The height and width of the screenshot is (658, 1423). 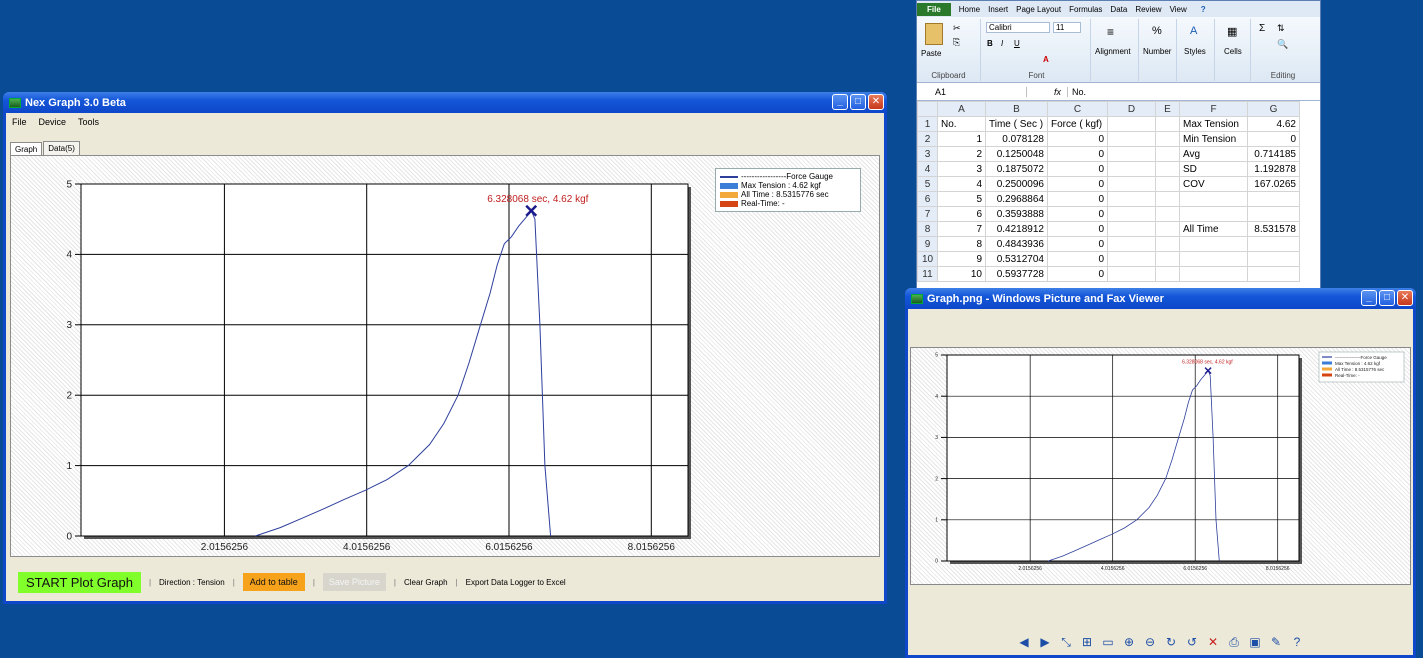 I want to click on cut-icon: ✂, so click(x=957, y=28).